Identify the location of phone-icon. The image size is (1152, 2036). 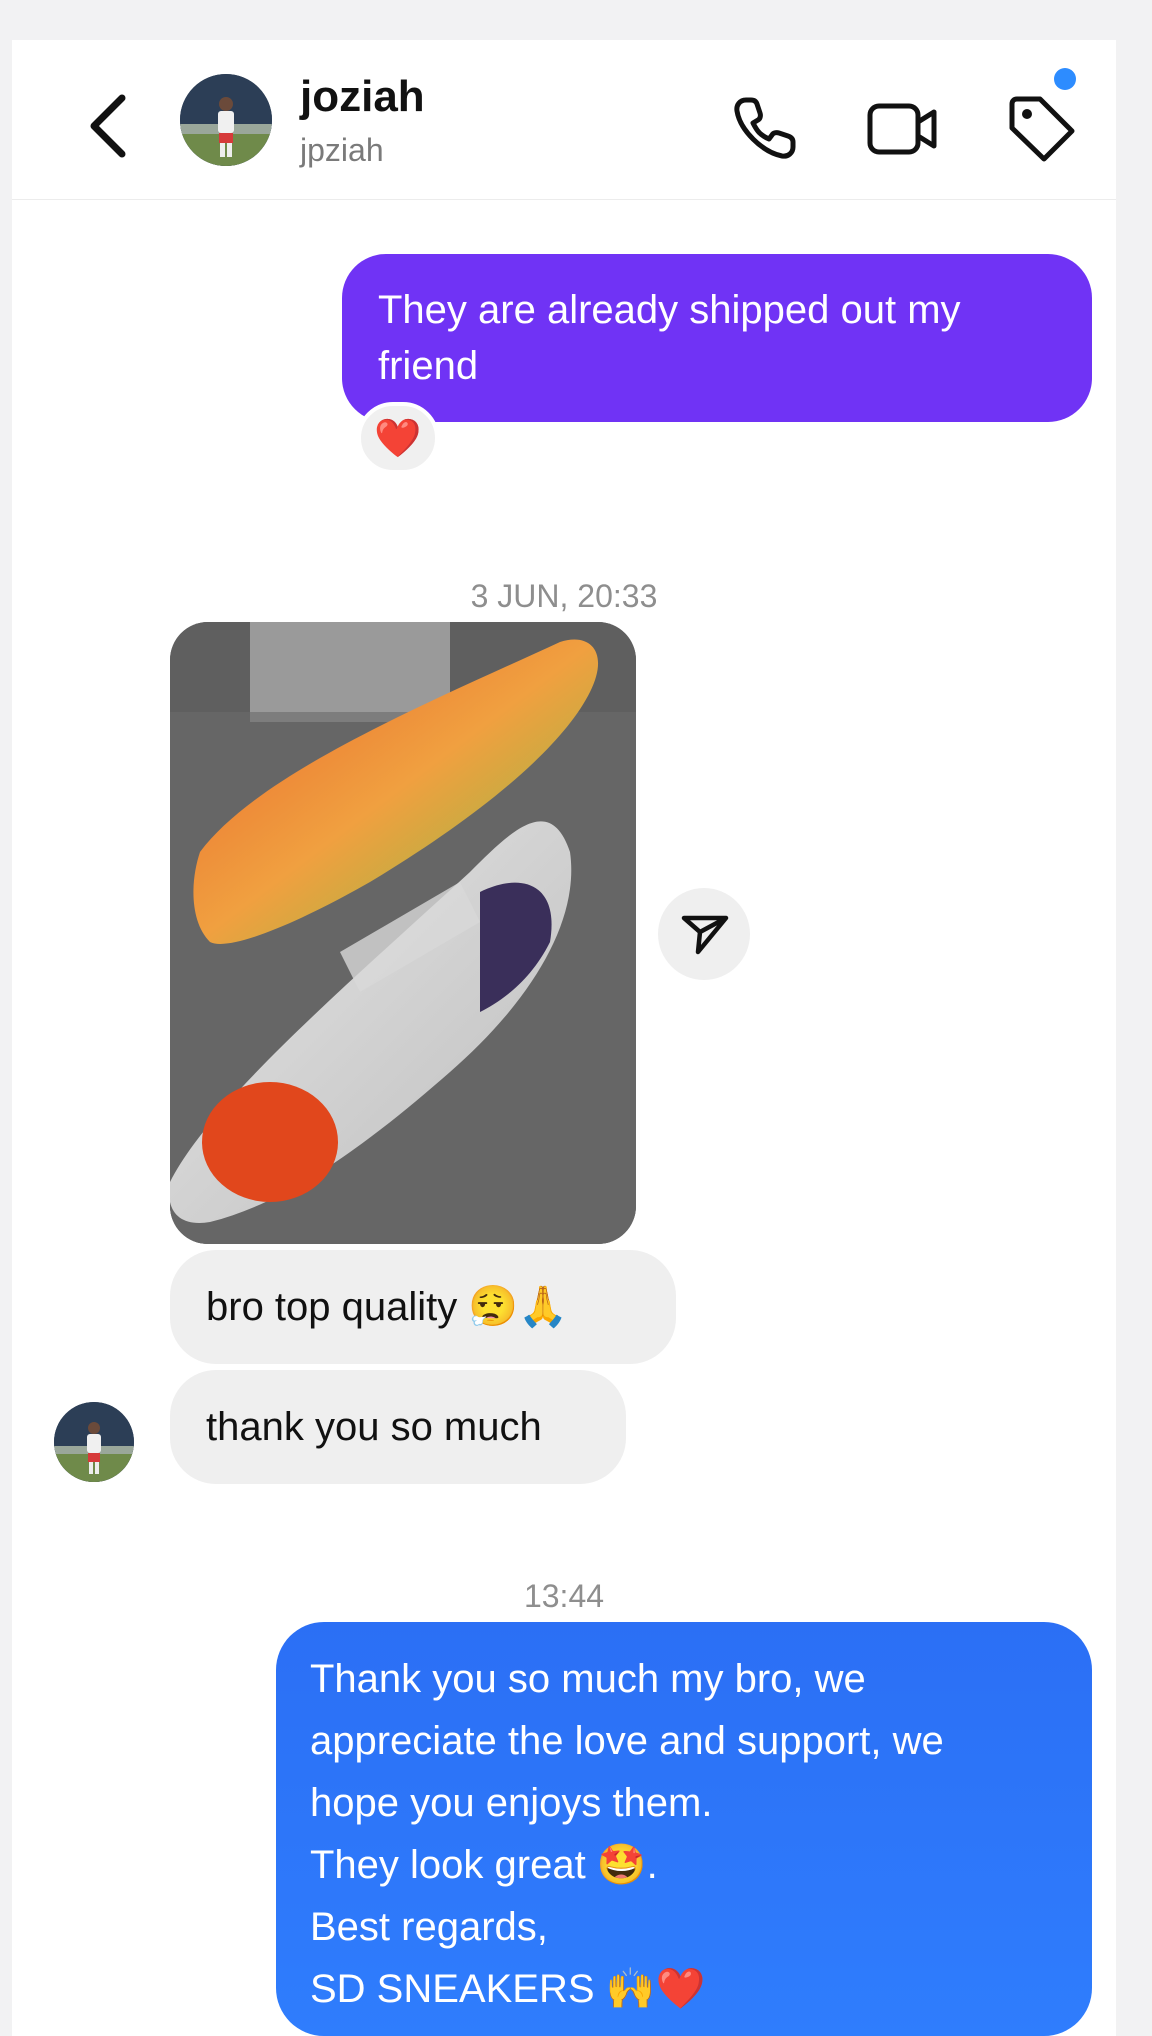
(765, 129).